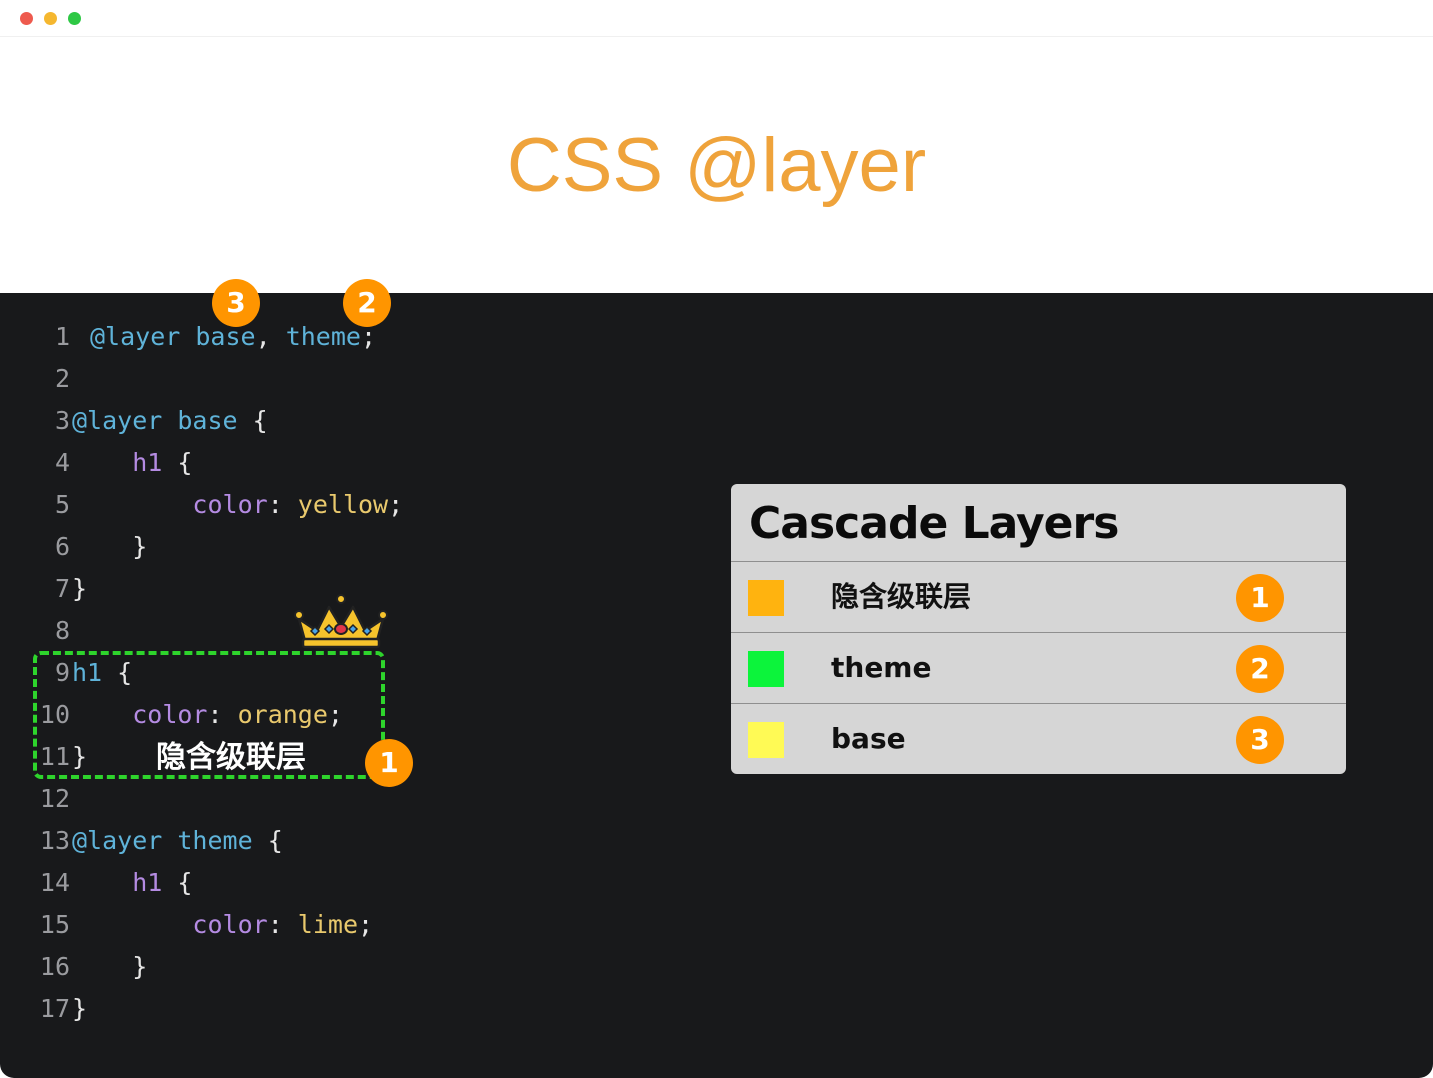 This screenshot has width=1433, height=1078. Describe the element at coordinates (350, 379) in the screenshot. I see `code-line: 2` at that location.